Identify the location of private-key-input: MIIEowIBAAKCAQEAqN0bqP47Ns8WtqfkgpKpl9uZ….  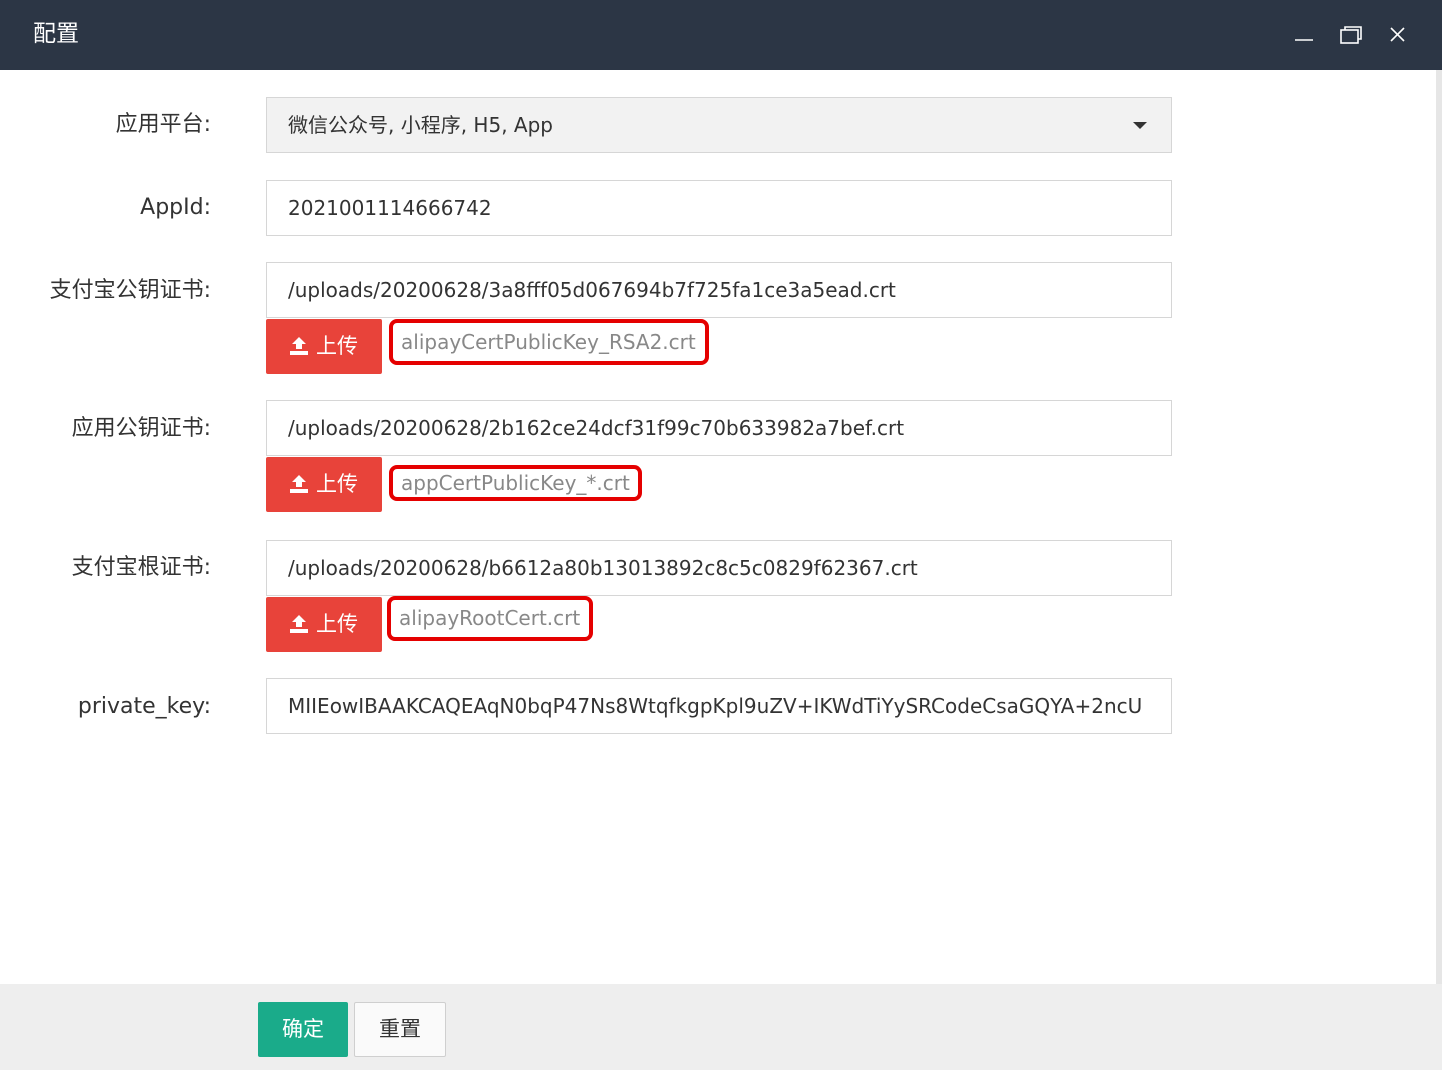
(719, 706).